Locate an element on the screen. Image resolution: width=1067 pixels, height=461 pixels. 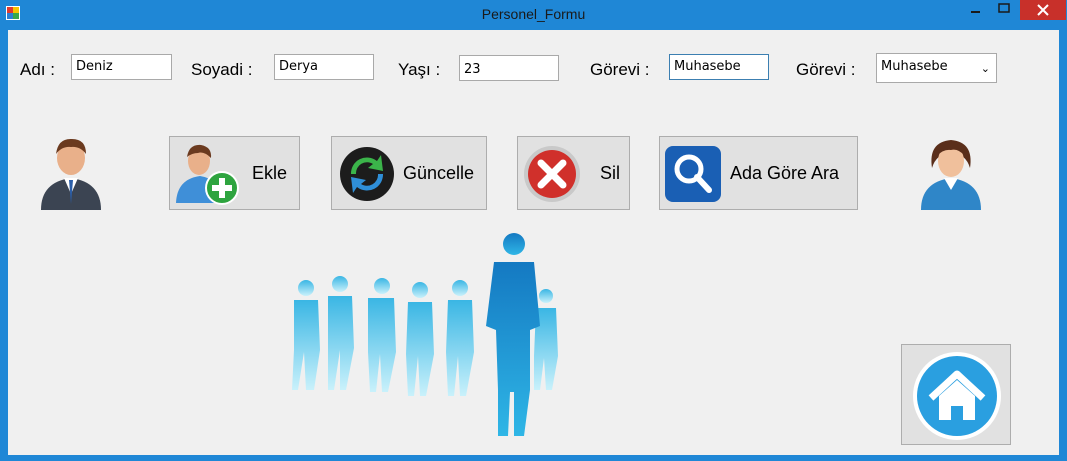
age-label: Yaşı : is located at coordinates (419, 69).